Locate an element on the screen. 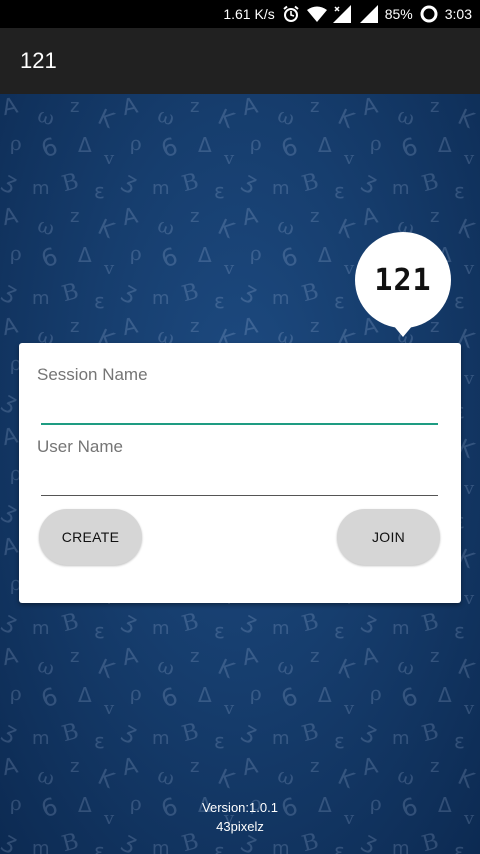  join-button: JOIN is located at coordinates (388, 537).